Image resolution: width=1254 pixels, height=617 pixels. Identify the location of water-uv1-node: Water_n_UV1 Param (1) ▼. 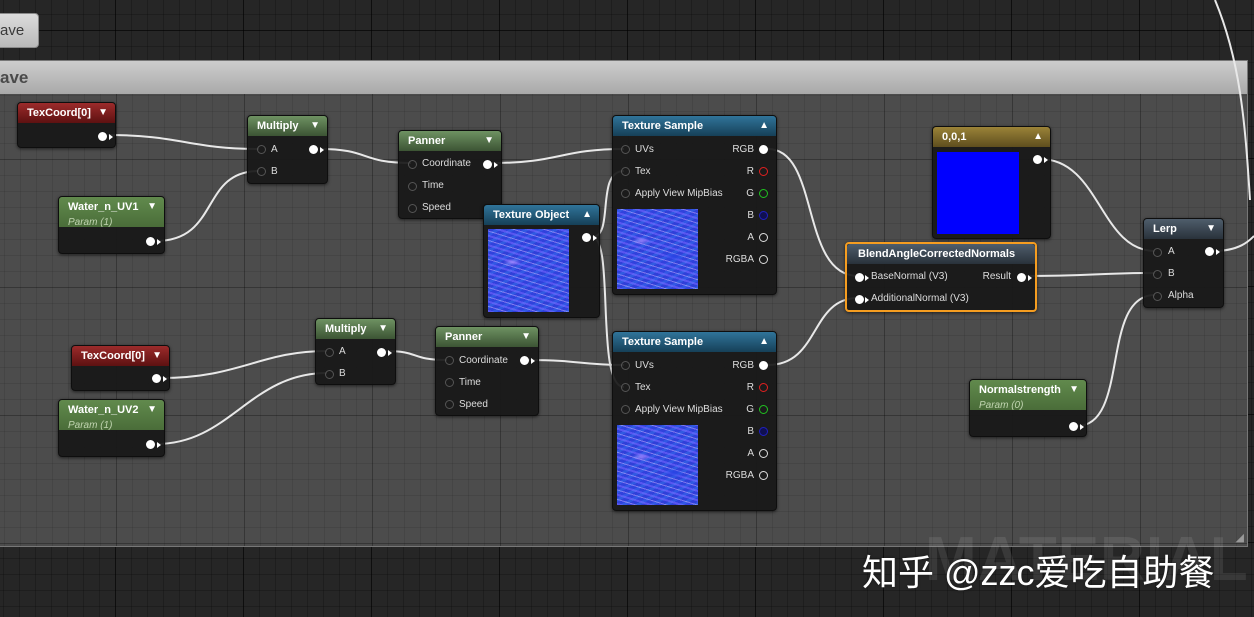
(111, 225).